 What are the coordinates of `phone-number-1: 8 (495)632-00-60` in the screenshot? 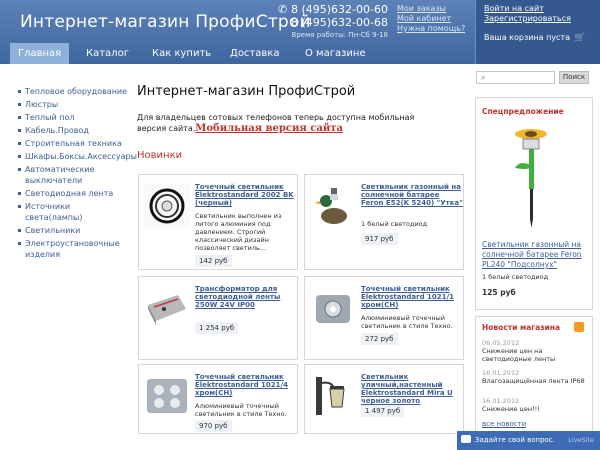 It's located at (339, 9).